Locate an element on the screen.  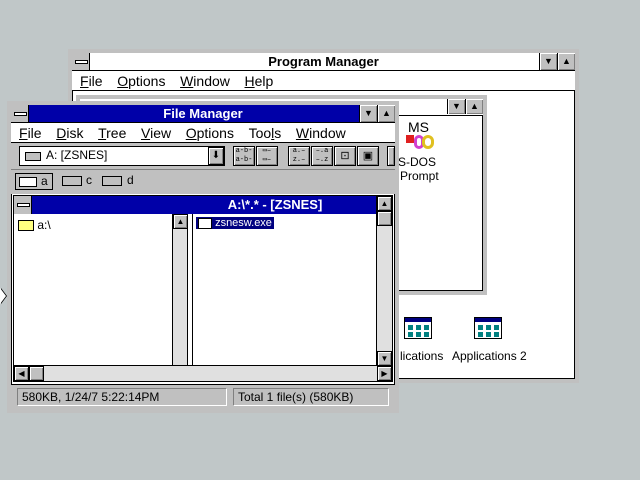
drive-select: A: [ZSNES] ⬇ is located at coordinates (122, 156).